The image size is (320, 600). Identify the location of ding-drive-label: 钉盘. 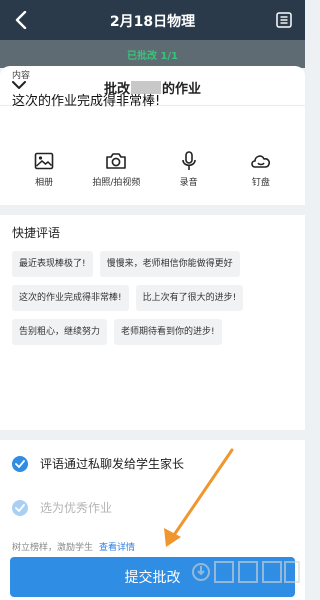
(260, 183).